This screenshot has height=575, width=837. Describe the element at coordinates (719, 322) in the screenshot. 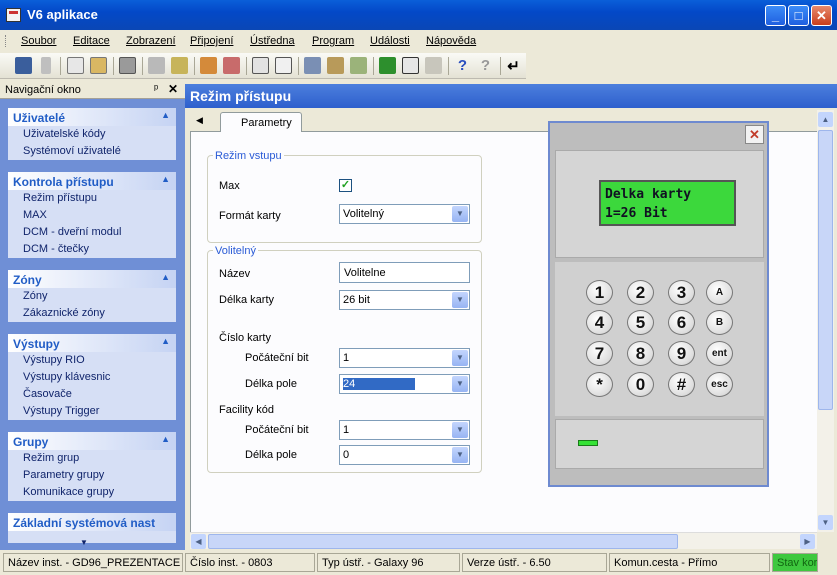

I see `key-b: B` at that location.